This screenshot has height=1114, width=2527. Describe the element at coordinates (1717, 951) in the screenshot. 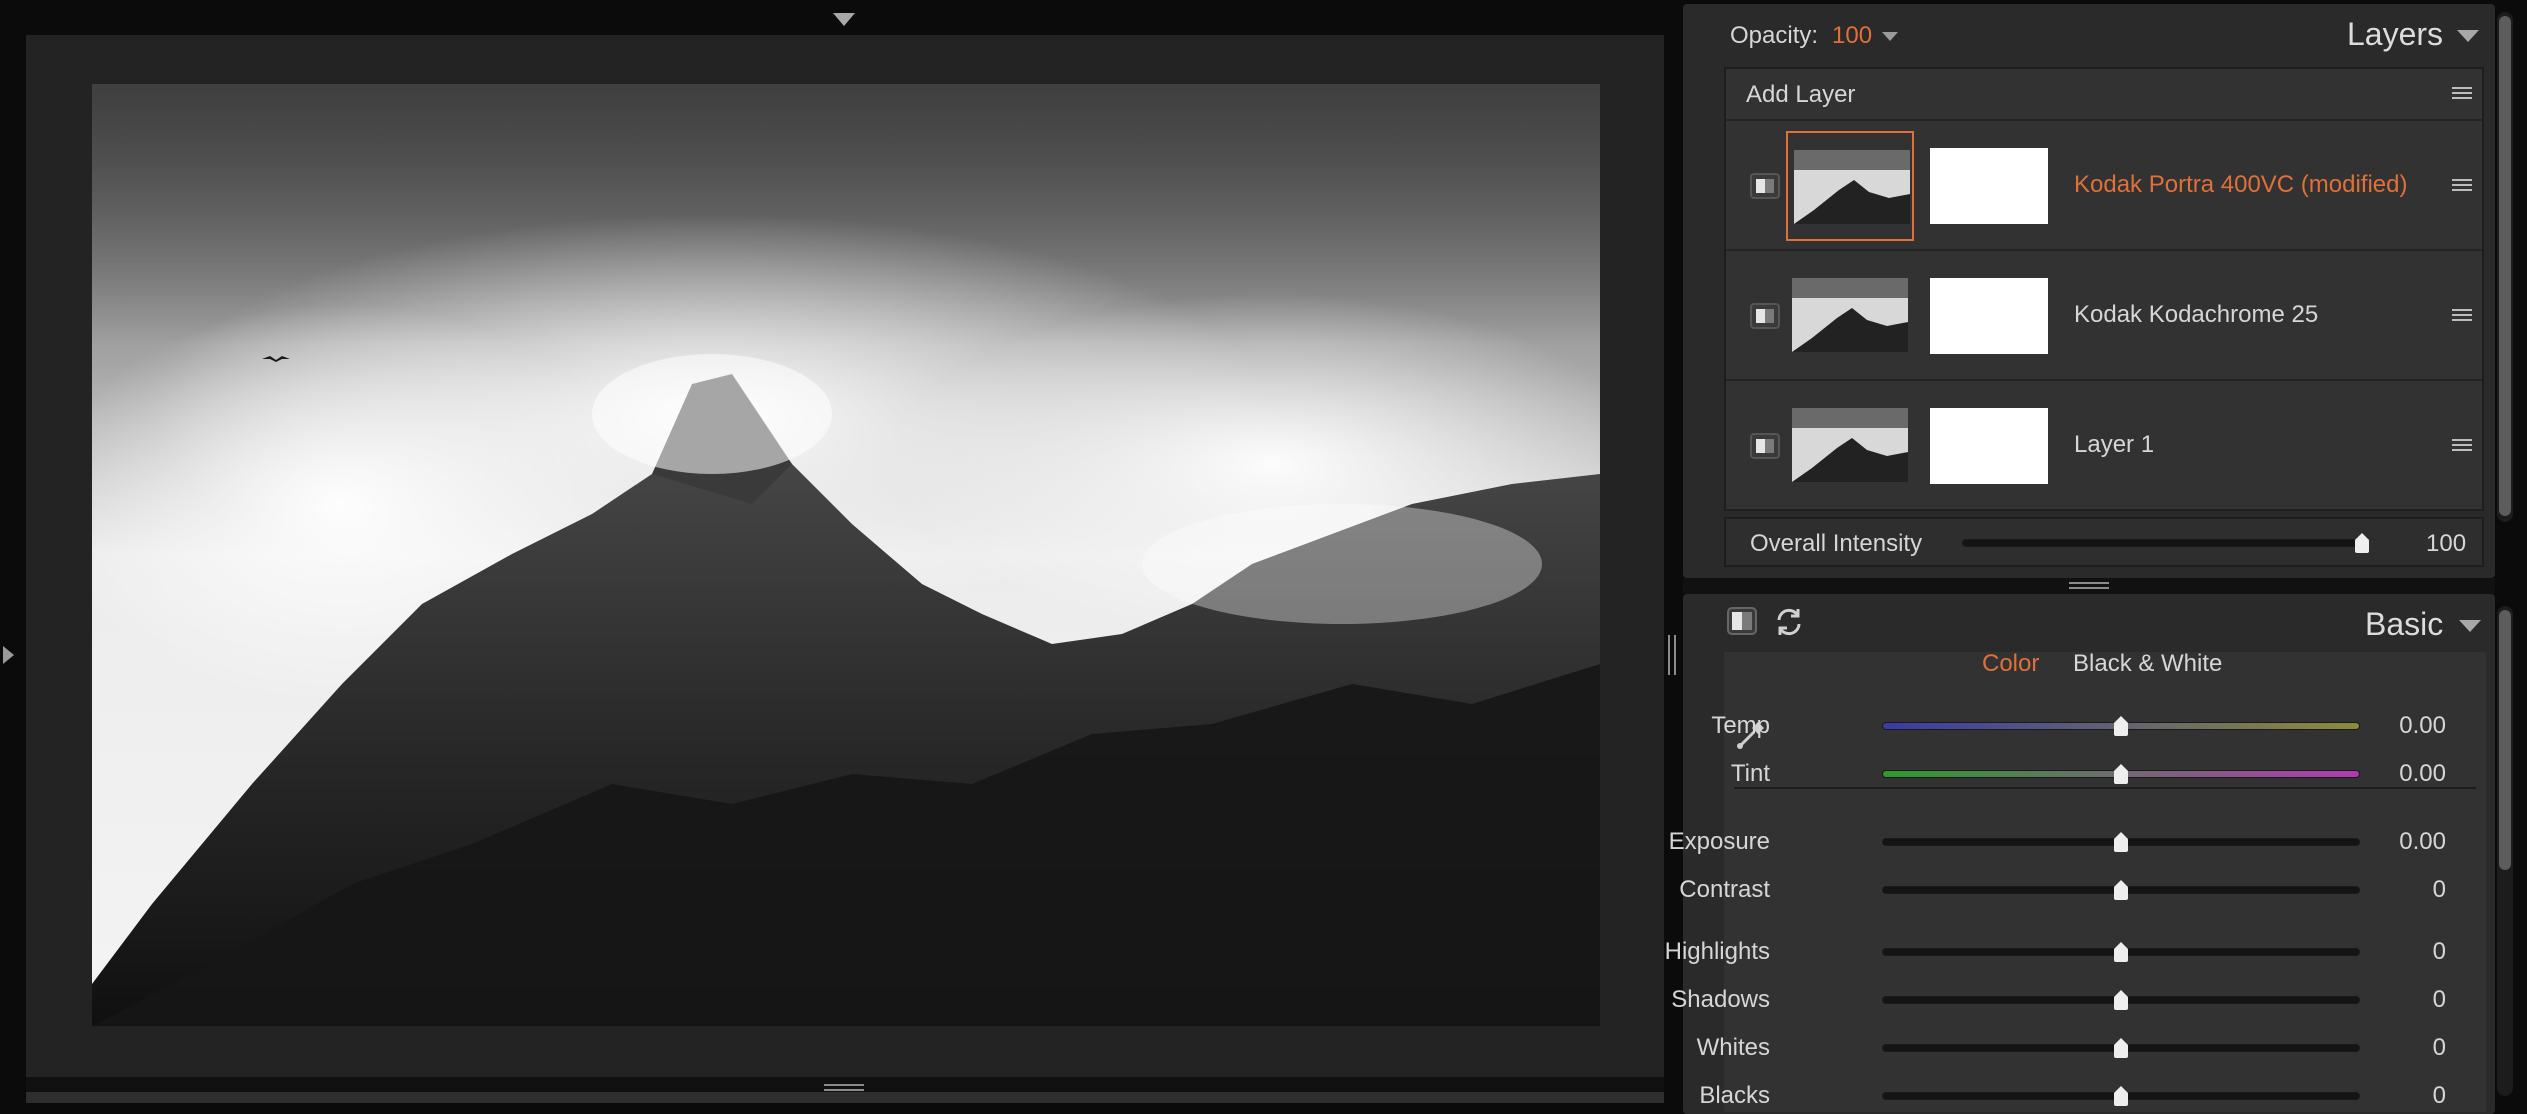

I see `adjustment-label: Highlights` at that location.